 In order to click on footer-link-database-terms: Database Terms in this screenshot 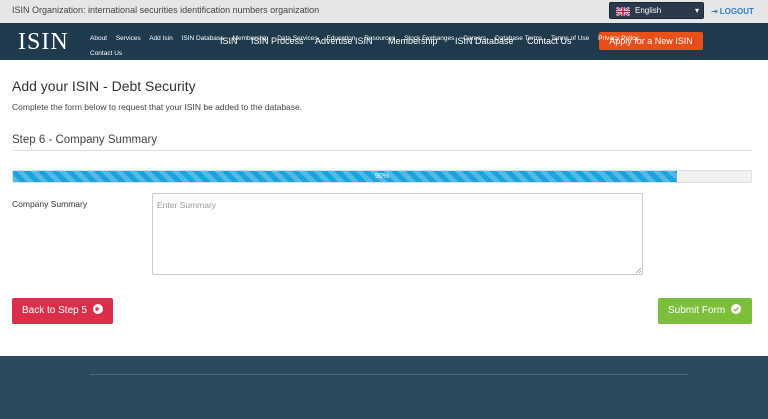, I will do `click(518, 38)`.